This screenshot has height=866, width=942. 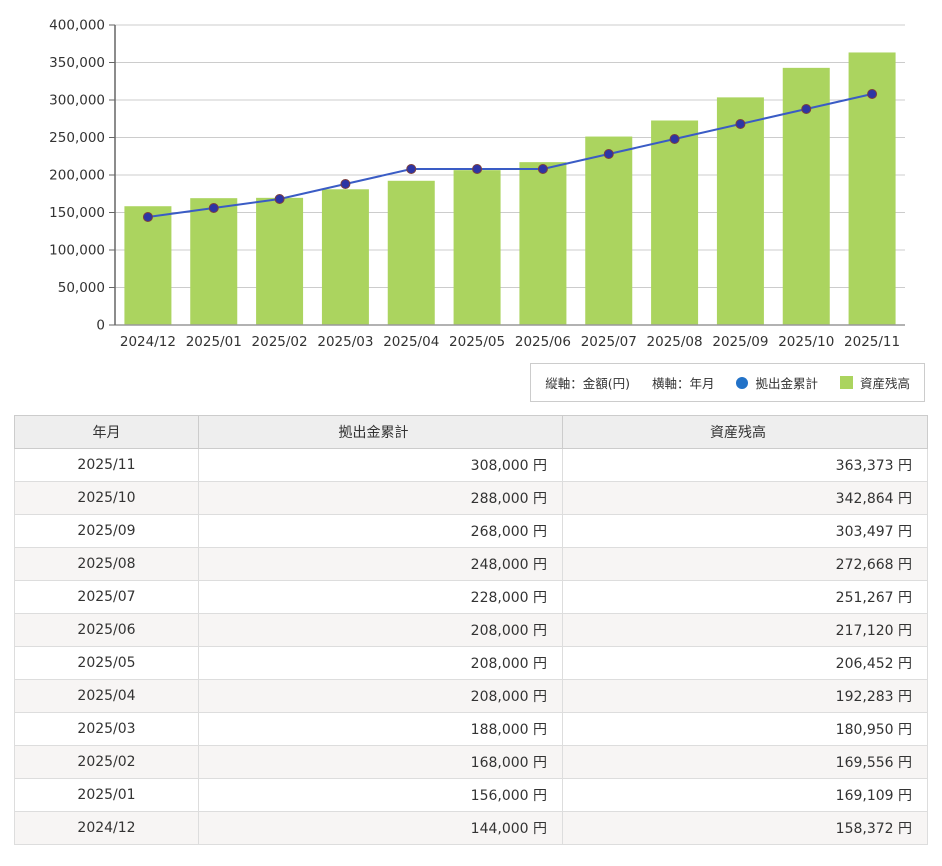 I want to click on table-row-2025-08: 2025/08 248,000 円 272,668 円, so click(x=471, y=564).